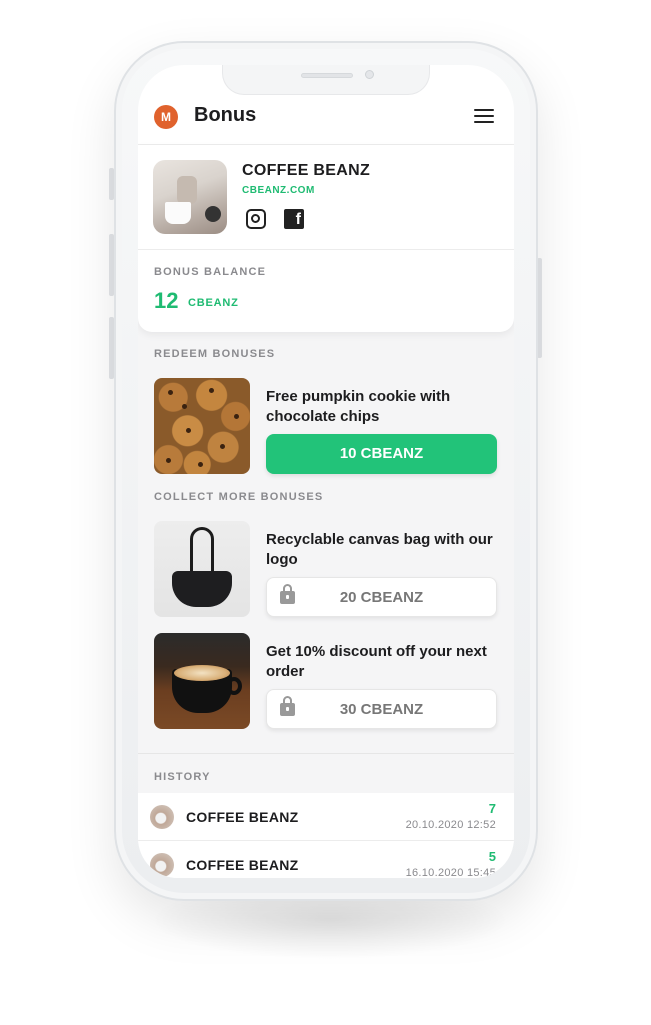 This screenshot has width=651, height=1025. Describe the element at coordinates (369, 74) in the screenshot. I see `front-camera` at that location.